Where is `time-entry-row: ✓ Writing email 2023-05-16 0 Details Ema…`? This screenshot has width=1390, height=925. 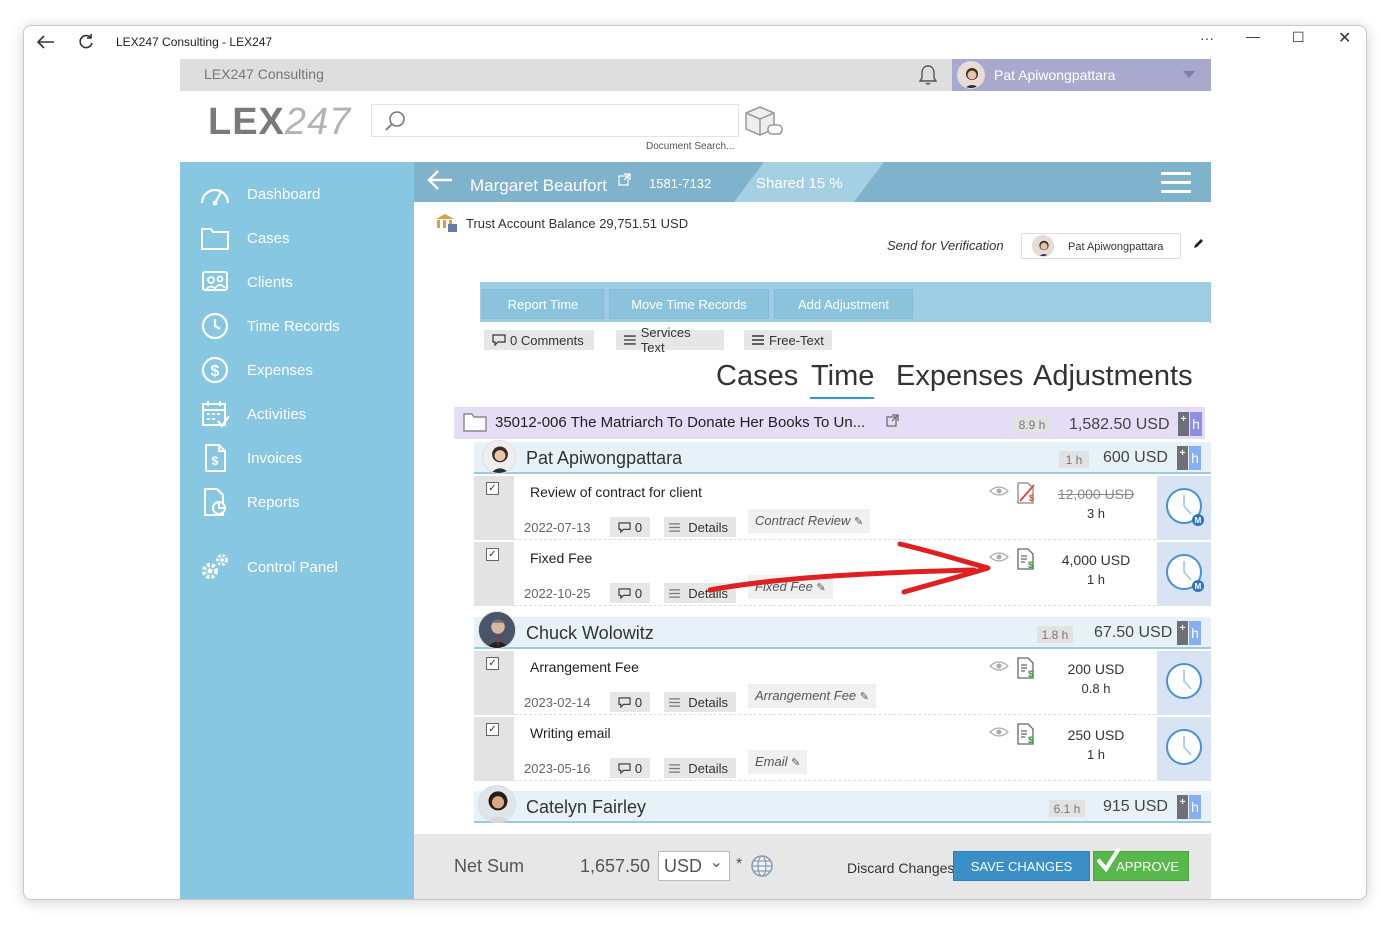 time-entry-row: ✓ Writing email 2023-05-16 0 Details Ema… is located at coordinates (842, 749).